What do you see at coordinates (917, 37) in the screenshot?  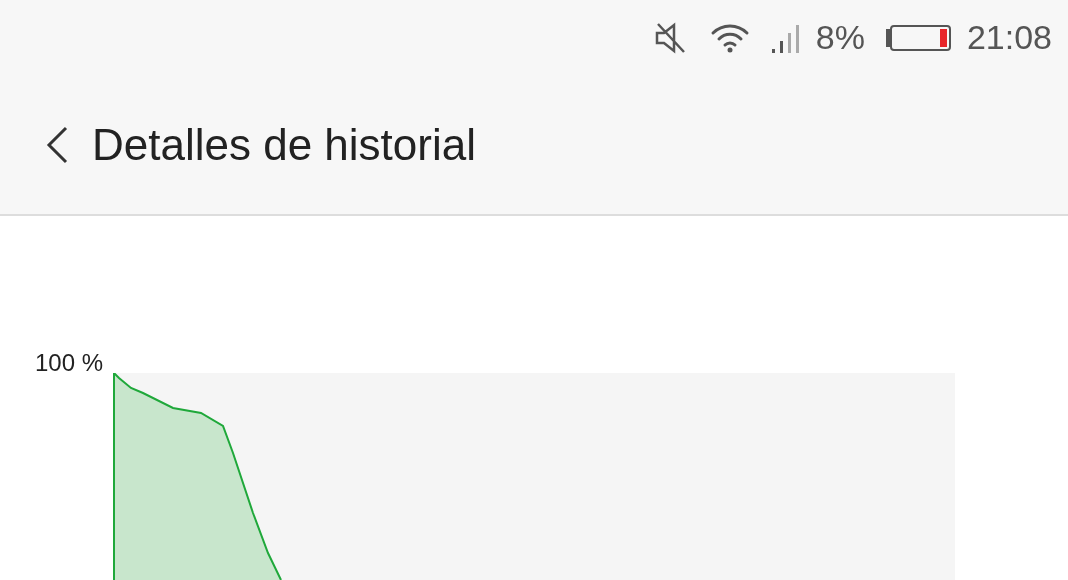 I see `battery-icon` at bounding box center [917, 37].